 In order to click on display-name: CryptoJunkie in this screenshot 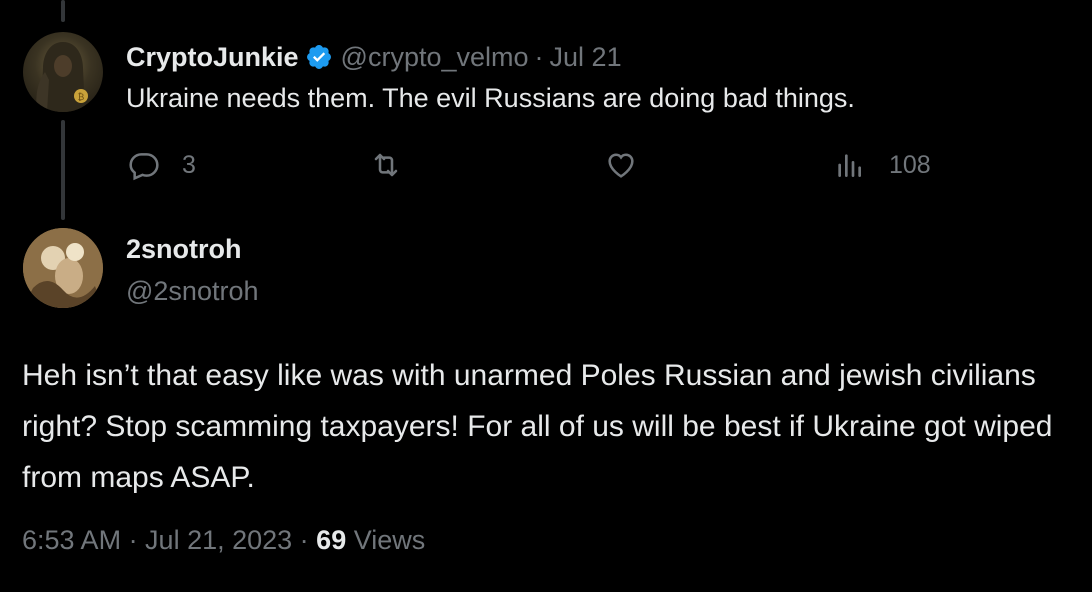, I will do `click(212, 57)`.